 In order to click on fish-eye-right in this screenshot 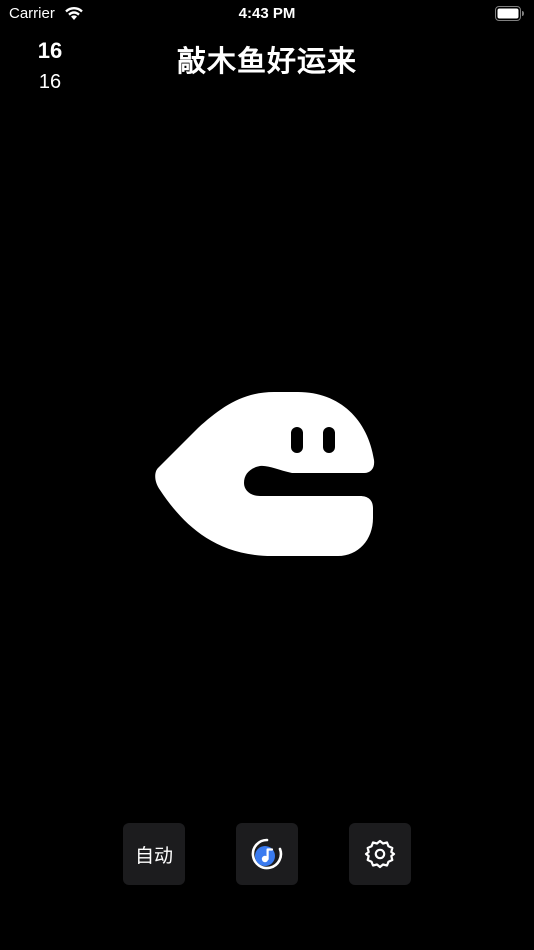, I will do `click(329, 440)`.